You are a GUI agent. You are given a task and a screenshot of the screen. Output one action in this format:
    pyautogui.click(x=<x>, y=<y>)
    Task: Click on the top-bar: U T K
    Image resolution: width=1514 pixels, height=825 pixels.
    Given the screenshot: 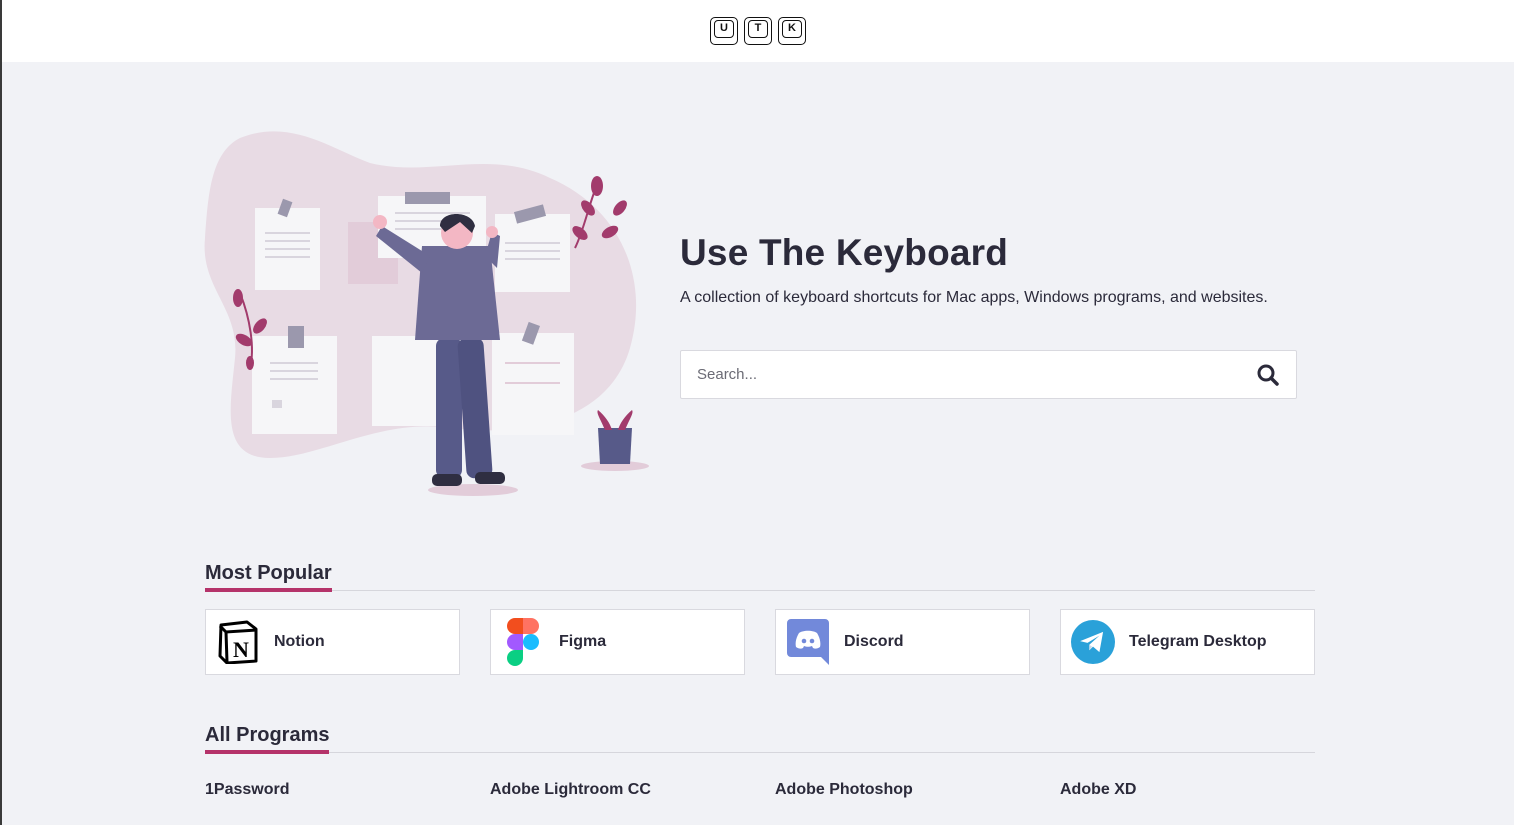 What is the action you would take?
    pyautogui.click(x=758, y=31)
    